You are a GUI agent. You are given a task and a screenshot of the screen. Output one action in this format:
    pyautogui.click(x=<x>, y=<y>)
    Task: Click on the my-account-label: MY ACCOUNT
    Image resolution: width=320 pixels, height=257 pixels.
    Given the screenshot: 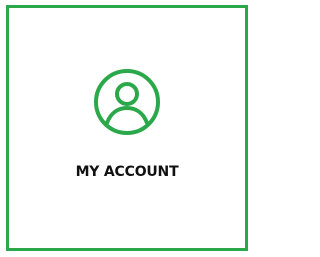 What is the action you would take?
    pyautogui.click(x=127, y=172)
    